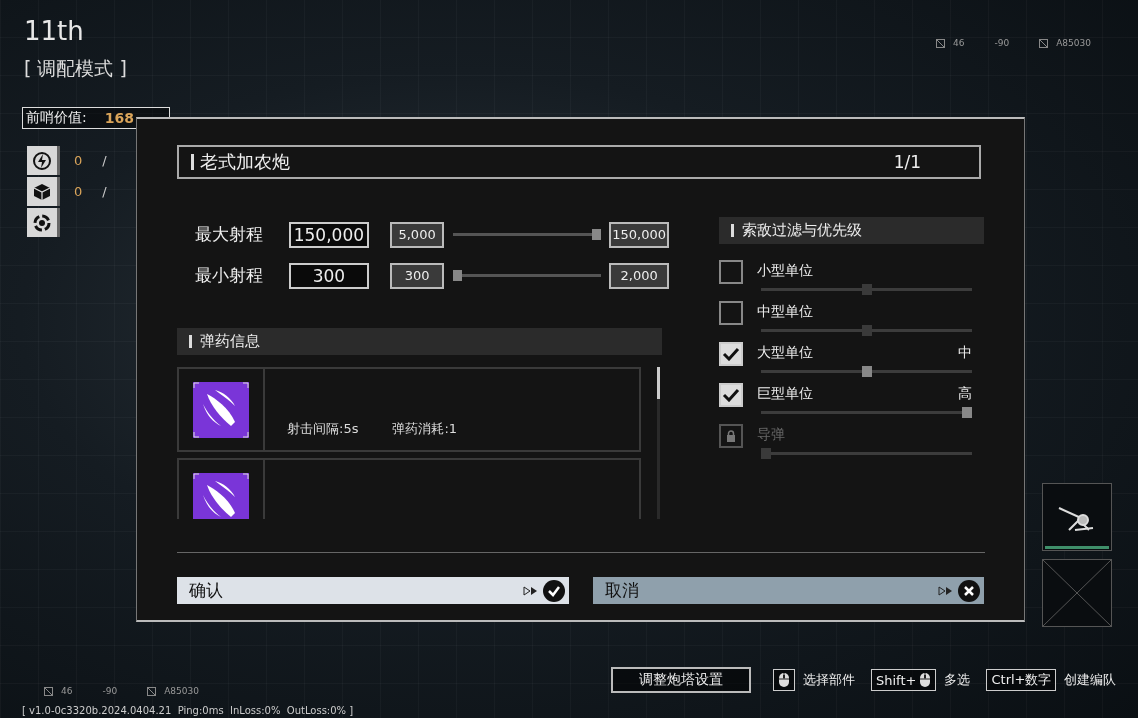  Describe the element at coordinates (1090, 680) in the screenshot. I see `control-hint: 创建编队` at that location.